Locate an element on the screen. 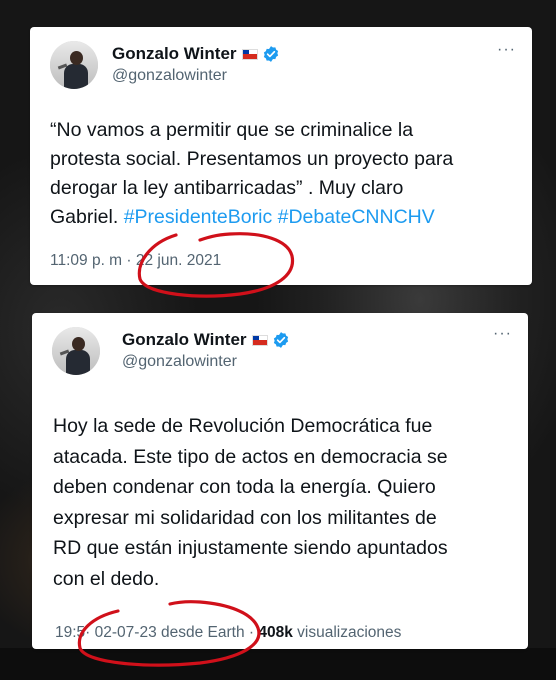 Image resolution: width=556 pixels, height=680 pixels. views-count: 408k is located at coordinates (275, 632).